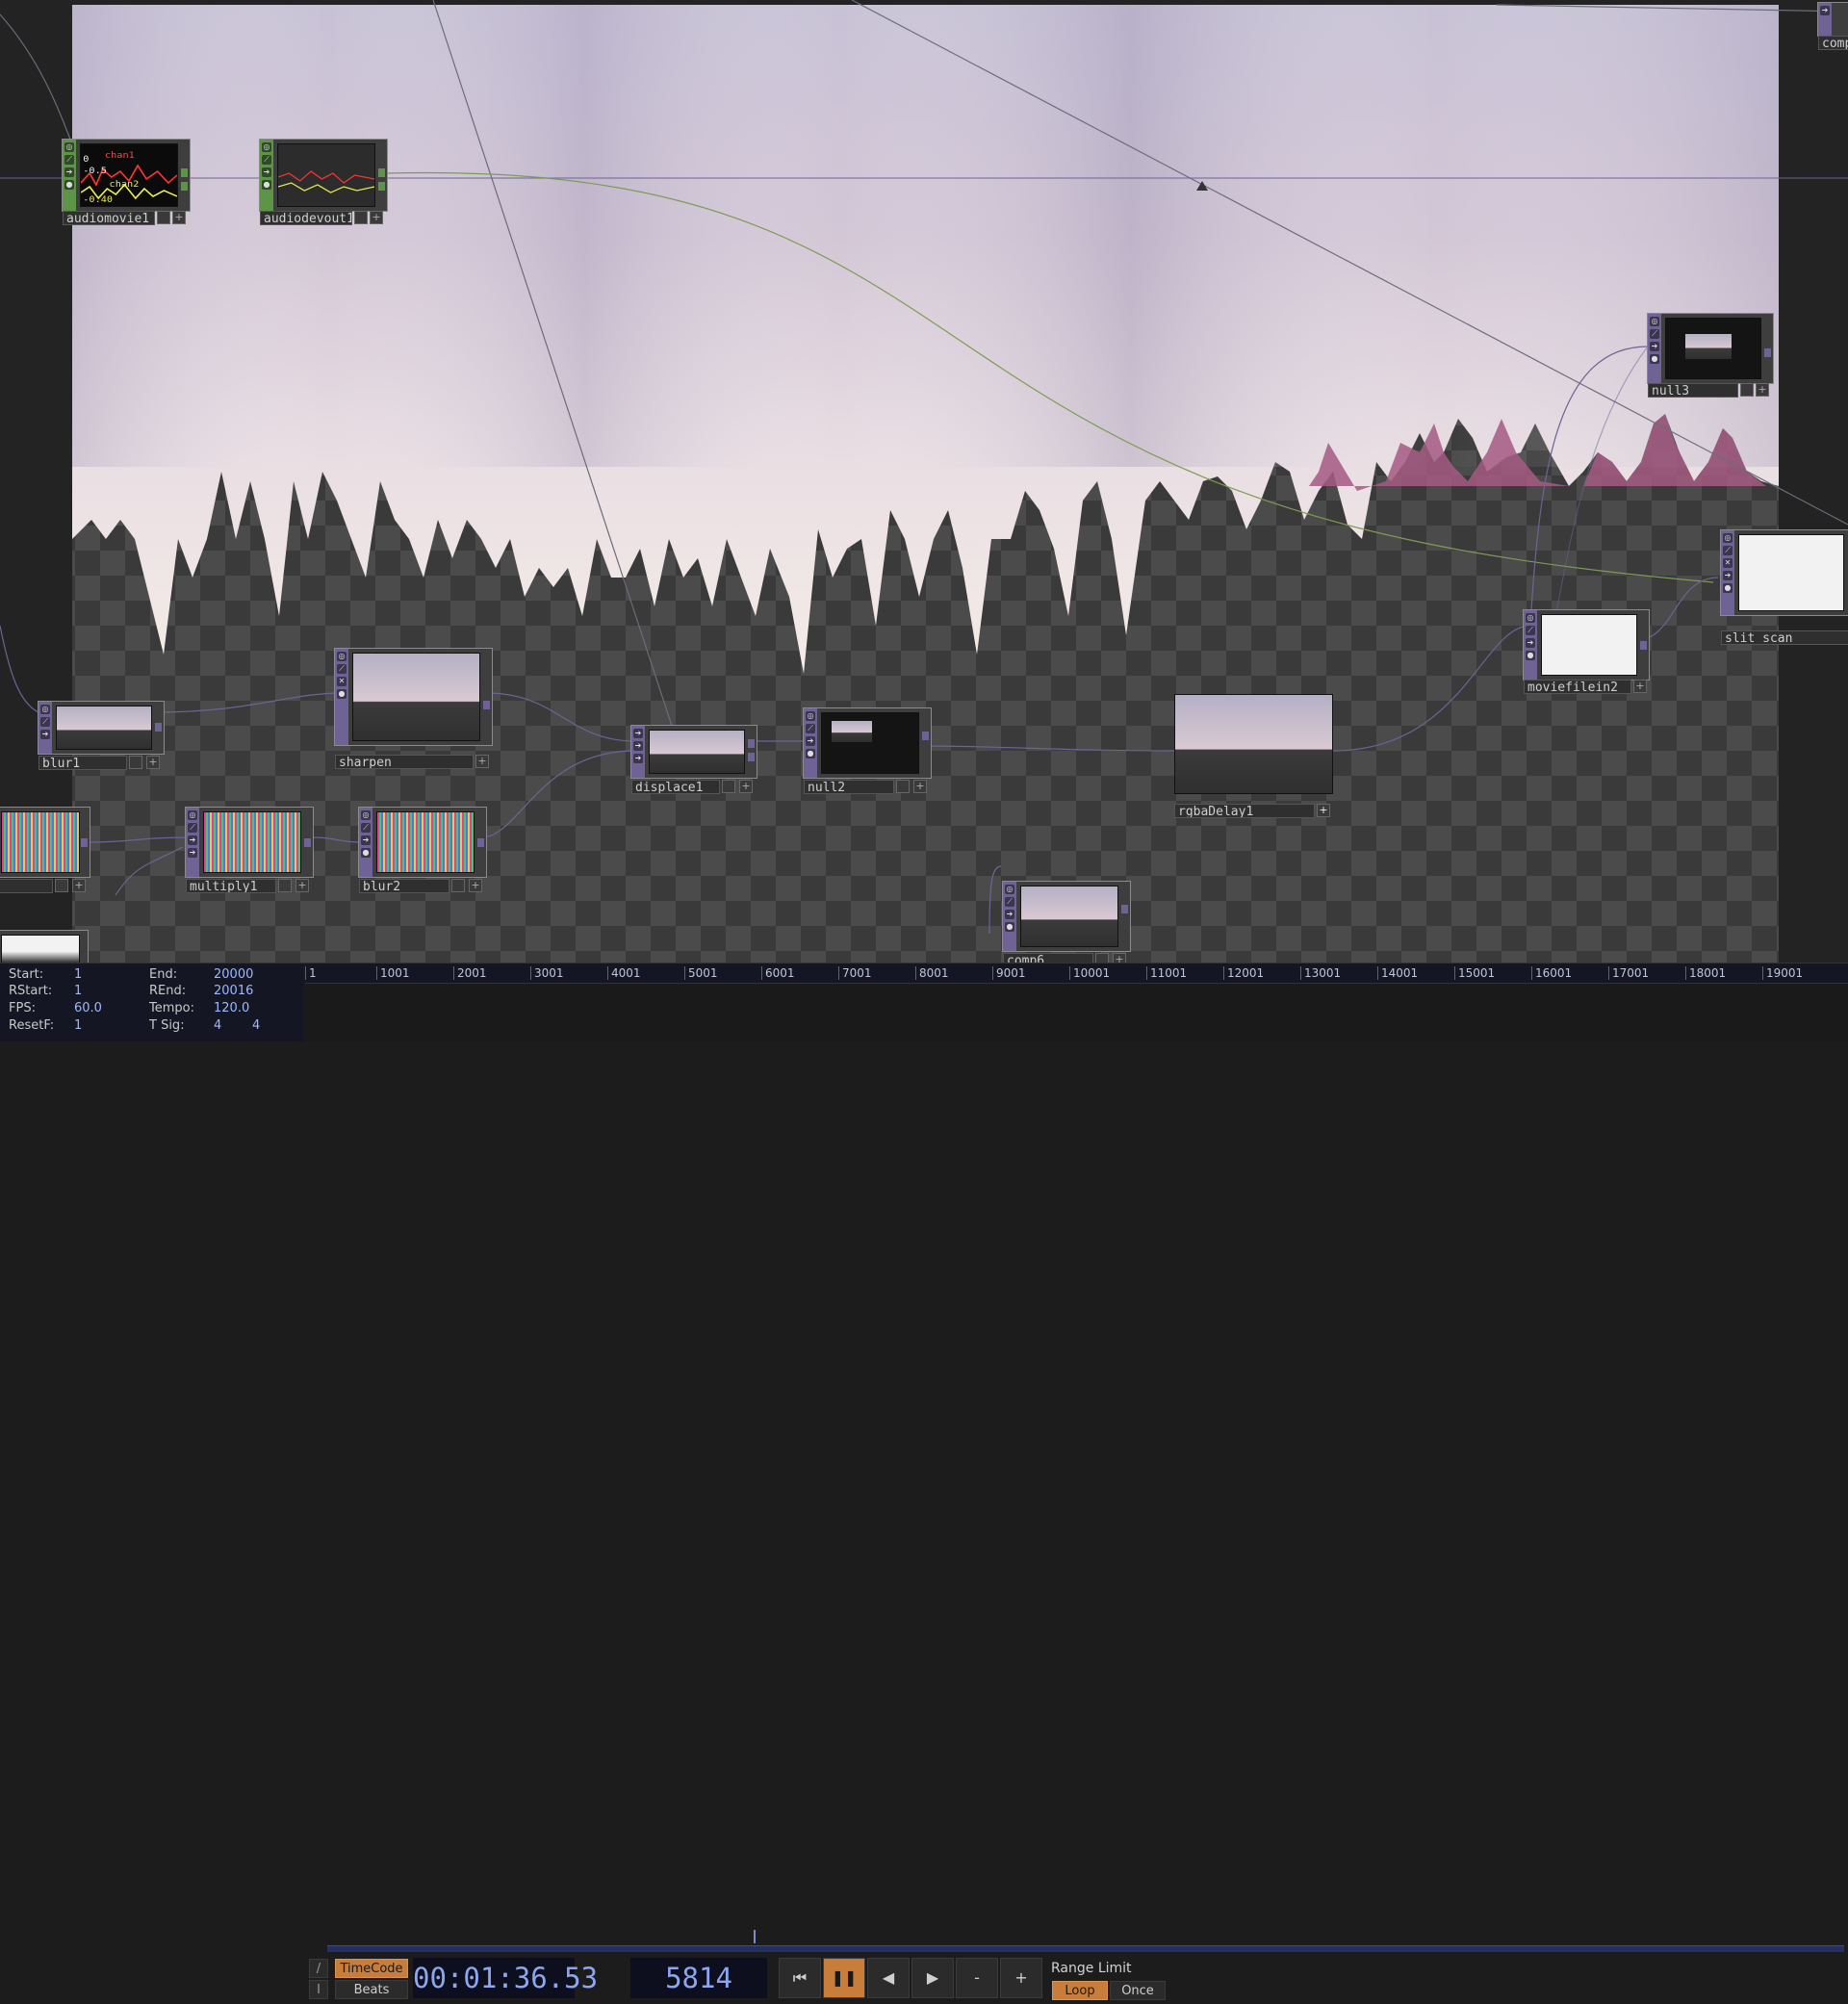 The width and height of the screenshot is (1848, 2004). Describe the element at coordinates (1021, 1978) in the screenshot. I see `increase-speed-button: +` at that location.